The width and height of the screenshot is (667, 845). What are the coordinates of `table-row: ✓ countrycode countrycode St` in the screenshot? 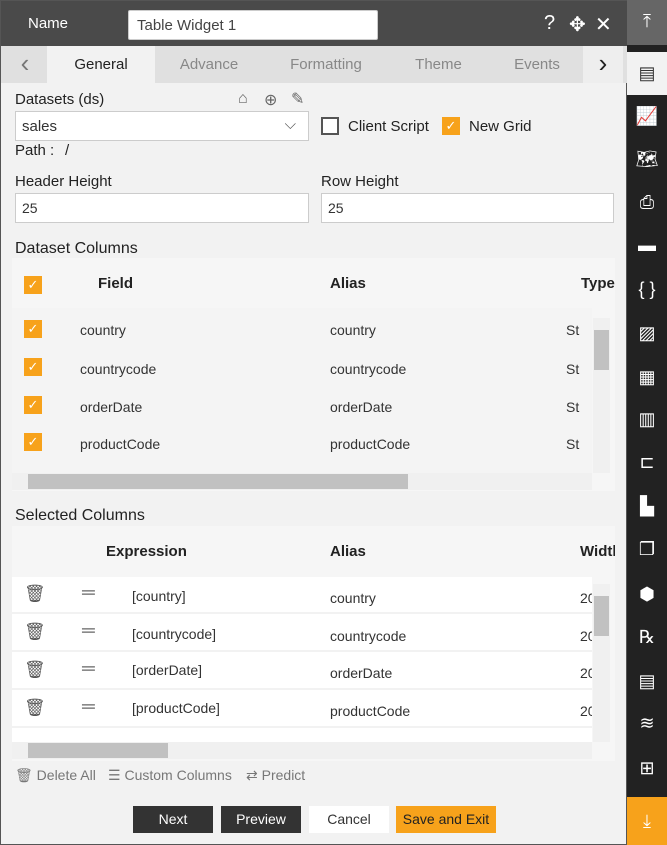 It's located at (302, 377).